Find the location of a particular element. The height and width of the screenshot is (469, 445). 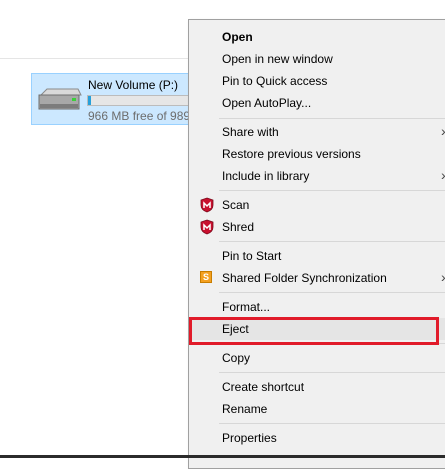

drive-free-space: 966 MB free of 989 is located at coordinates (139, 116).